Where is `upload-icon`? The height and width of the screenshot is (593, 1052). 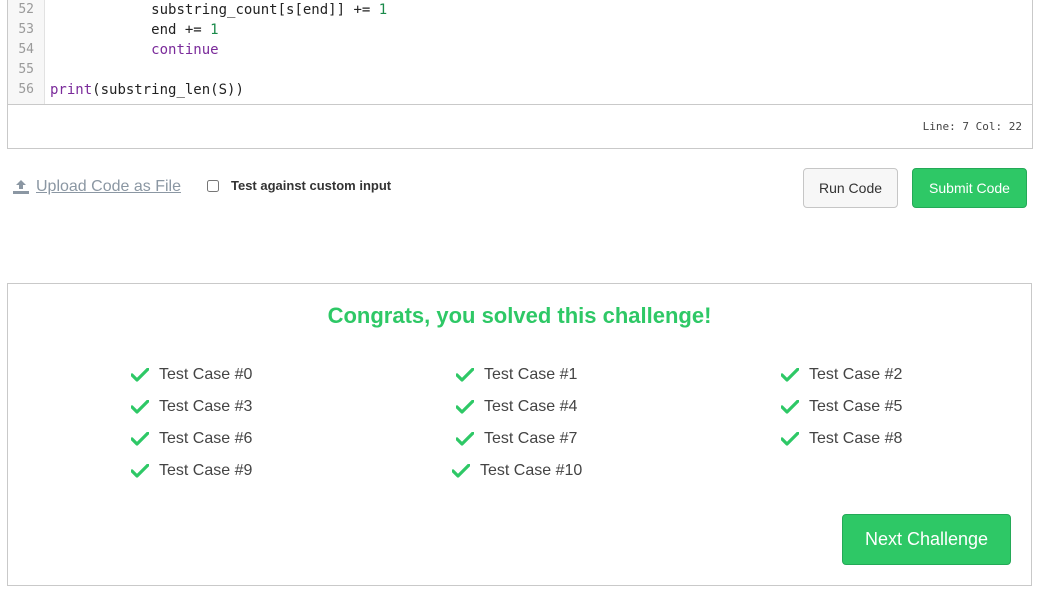
upload-icon is located at coordinates (21, 187).